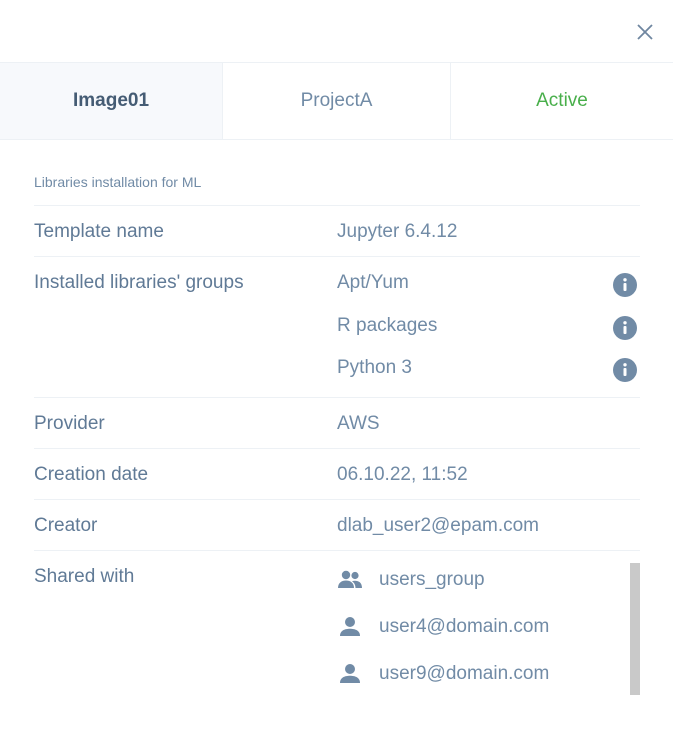 This screenshot has width=673, height=750. I want to click on scrollbar, so click(635, 629).